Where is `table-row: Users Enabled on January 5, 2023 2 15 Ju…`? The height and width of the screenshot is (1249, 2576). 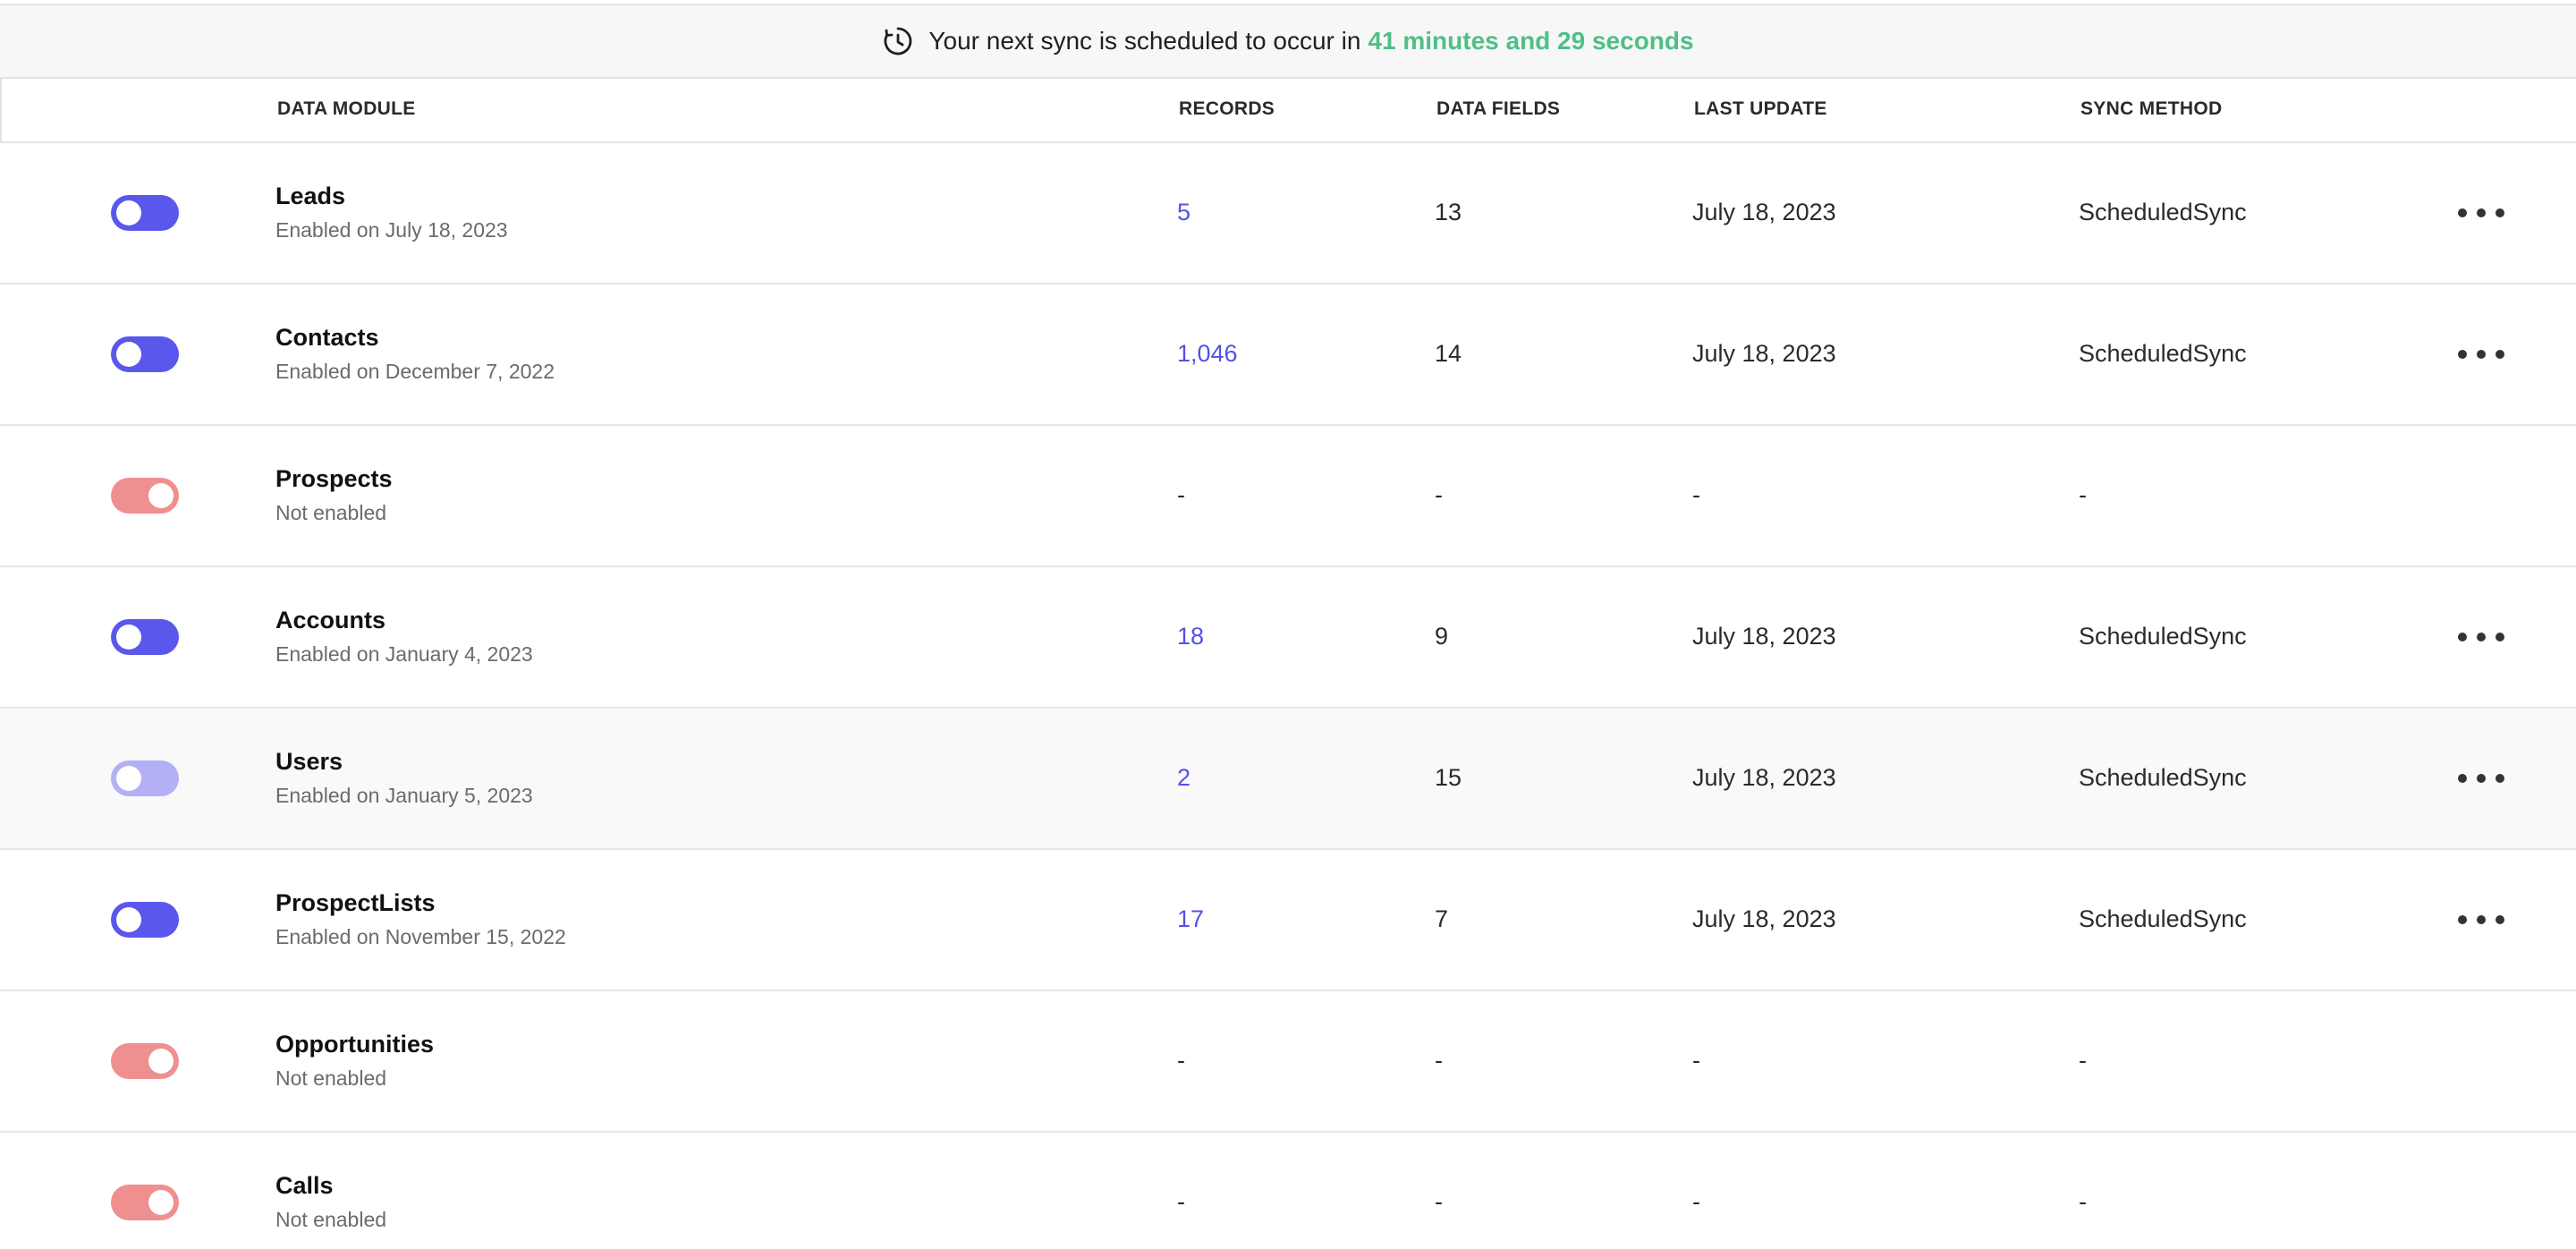 table-row: Users Enabled on January 5, 2023 2 15 Ju… is located at coordinates (1288, 779).